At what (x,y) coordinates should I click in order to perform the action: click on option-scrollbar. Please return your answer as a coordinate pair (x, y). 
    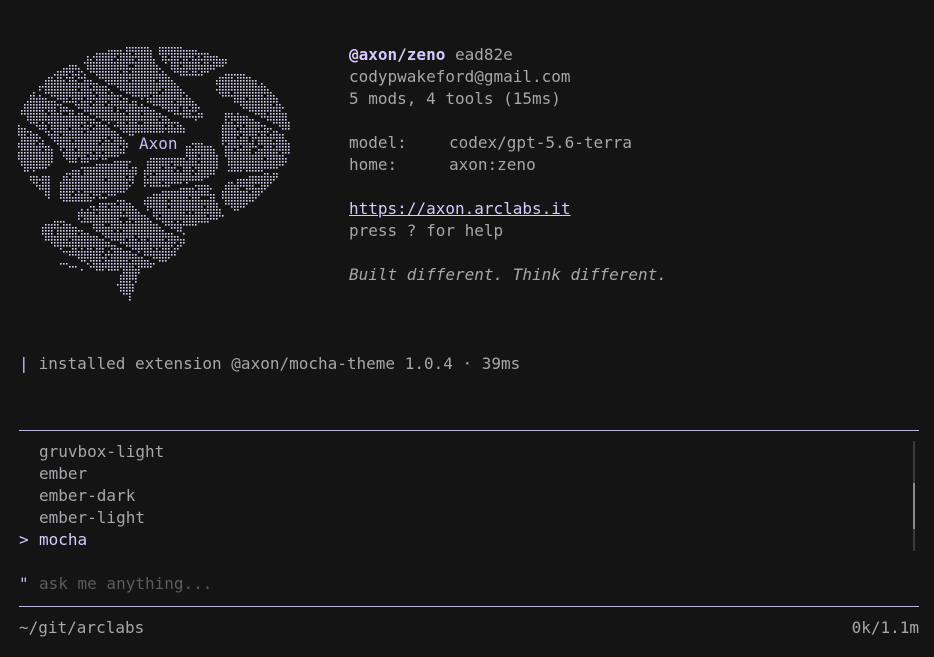
    Looking at the image, I should click on (914, 496).